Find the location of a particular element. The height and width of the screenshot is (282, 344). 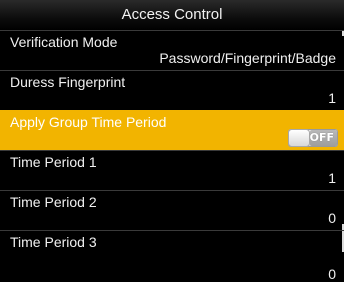

menu-item-label: Duress Fingerprint is located at coordinates (68, 82).